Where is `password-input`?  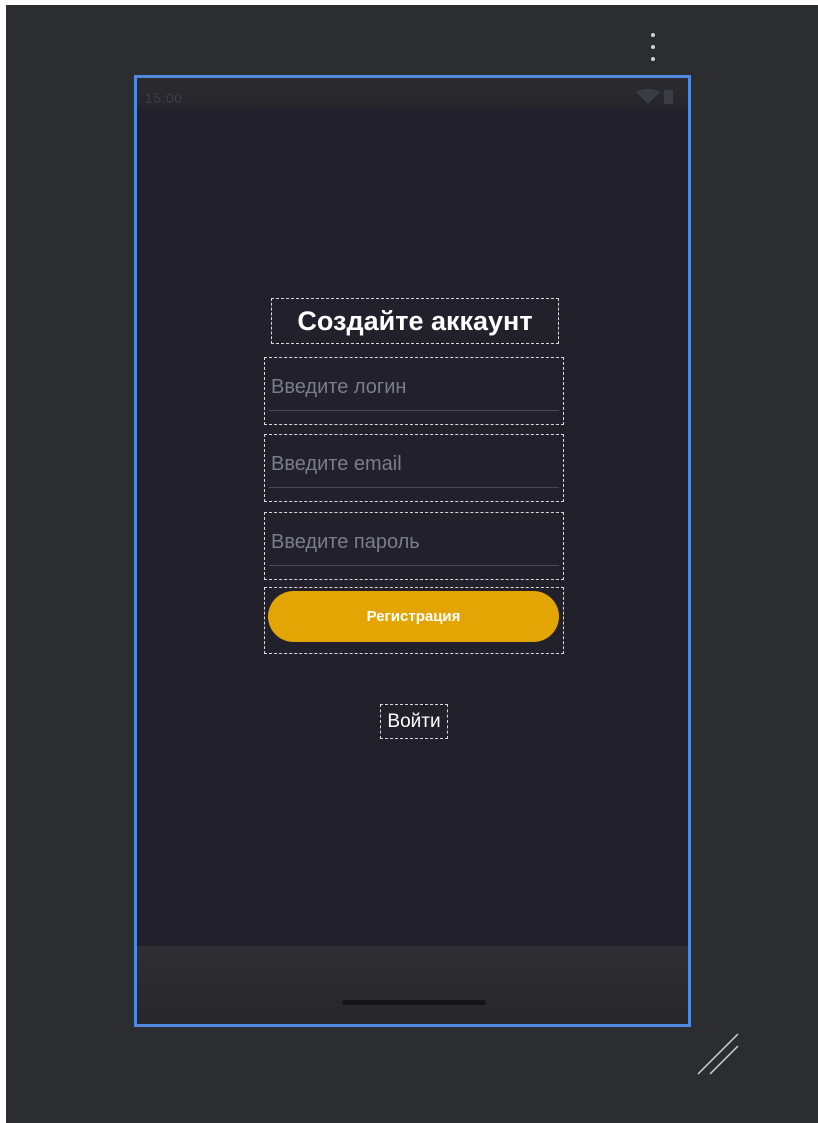 password-input is located at coordinates (414, 542).